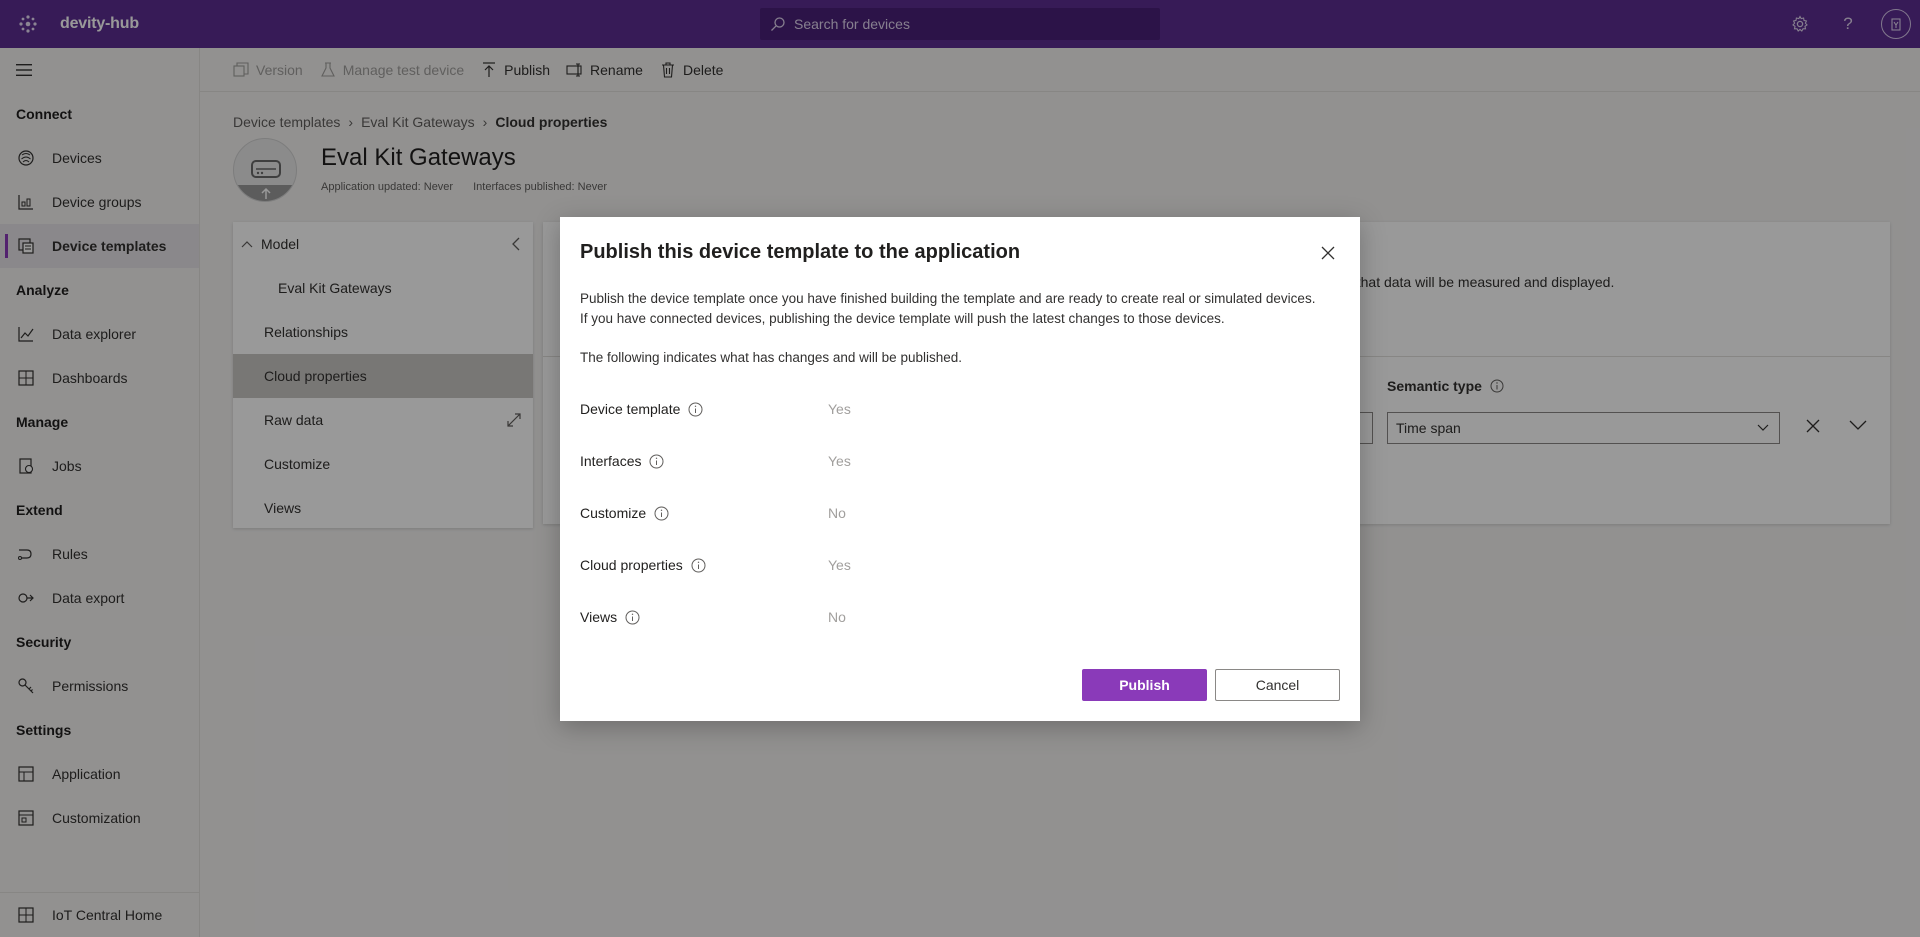  What do you see at coordinates (715, 565) in the screenshot?
I see `row-cloud-properties: Cloud properties Yes` at bounding box center [715, 565].